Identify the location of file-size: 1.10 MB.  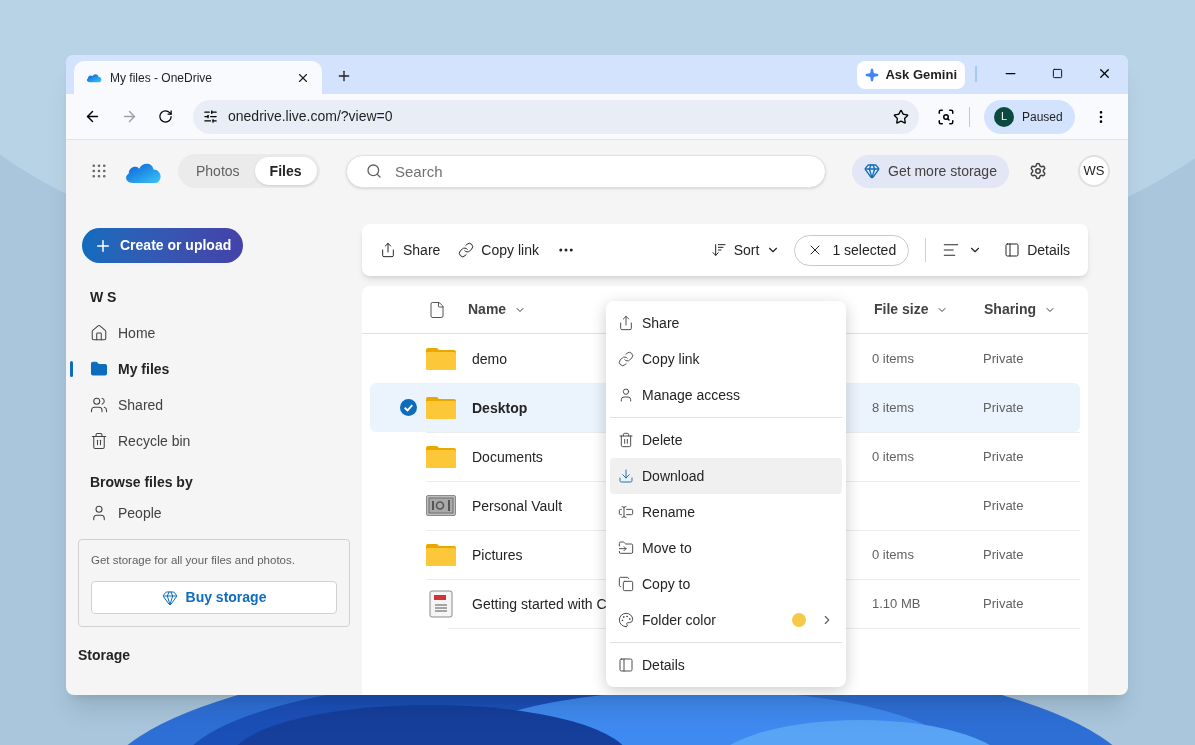
(897, 604).